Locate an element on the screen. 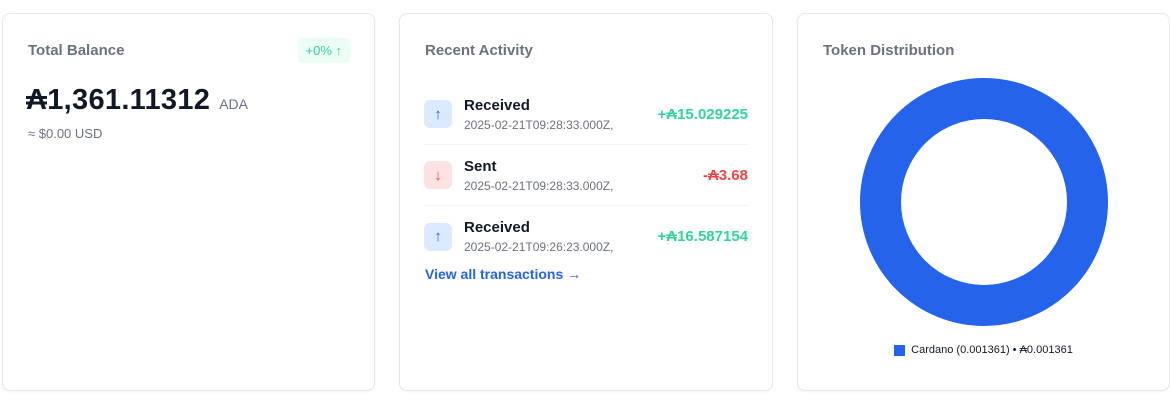 The width and height of the screenshot is (1170, 401). balance-row: ₳1,361.11312 ADA is located at coordinates (137, 100).